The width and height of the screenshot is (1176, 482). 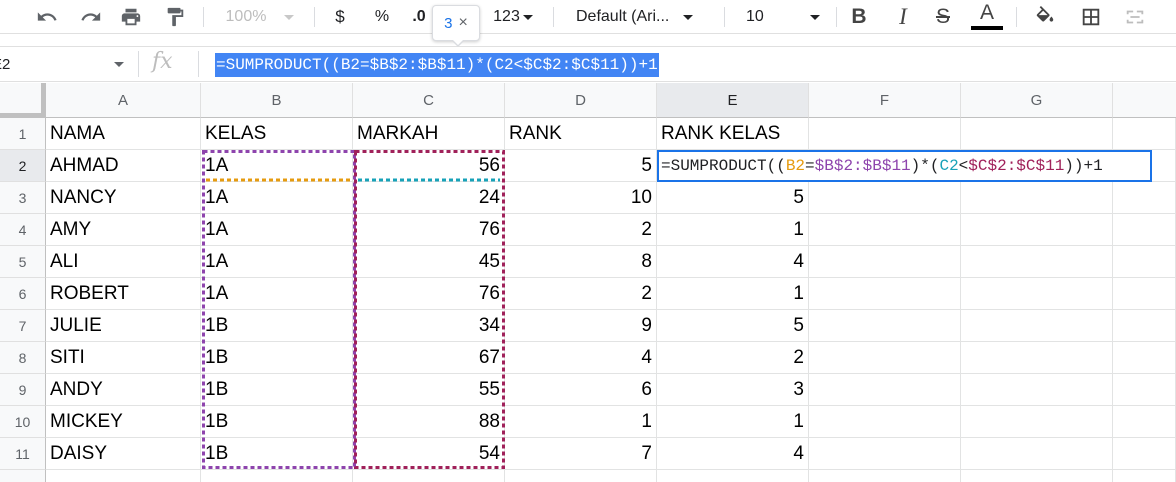 I want to click on row-header: 4, so click(x=23, y=230).